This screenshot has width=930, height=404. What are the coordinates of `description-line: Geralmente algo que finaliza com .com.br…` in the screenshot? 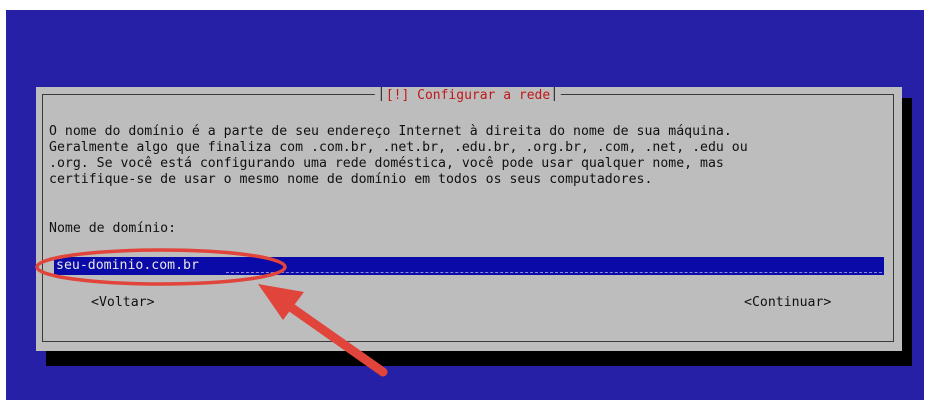 It's located at (398, 147).